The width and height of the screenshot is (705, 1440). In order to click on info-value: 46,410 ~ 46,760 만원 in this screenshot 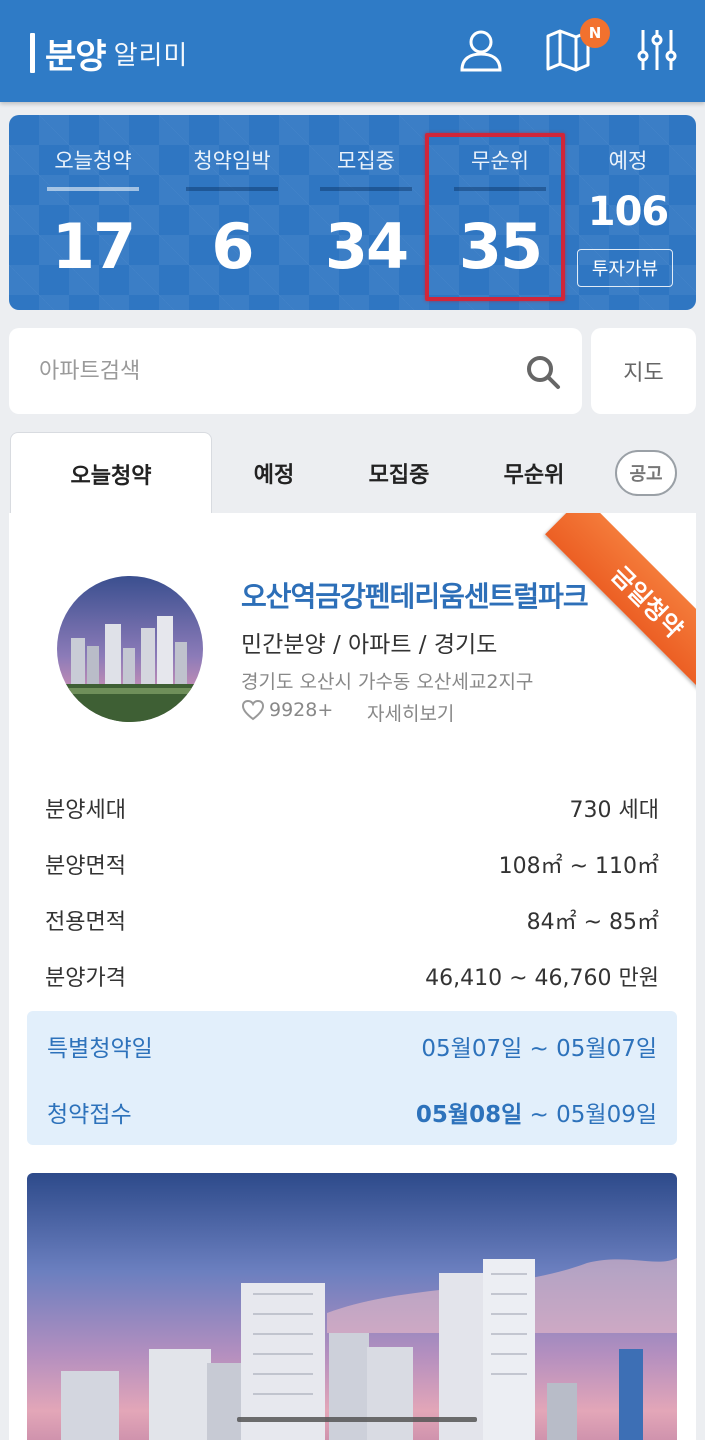, I will do `click(542, 978)`.